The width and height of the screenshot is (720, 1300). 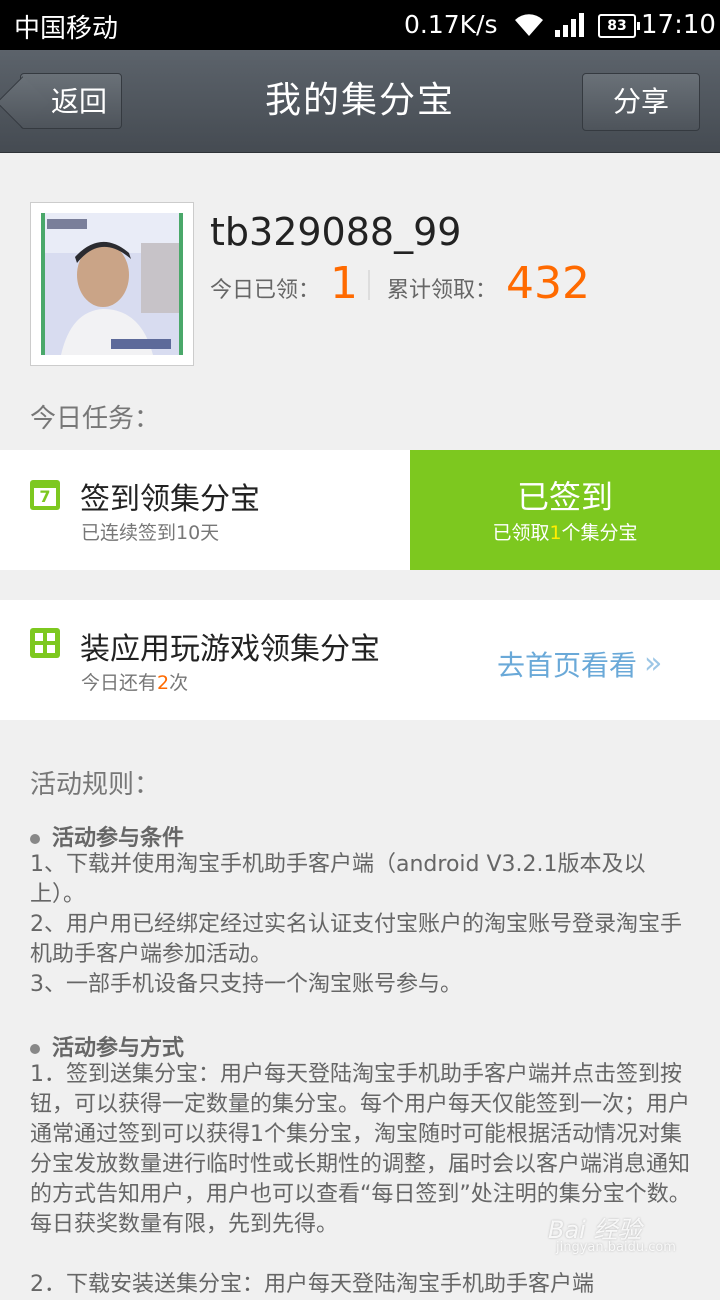 I want to click on goto-home-link: 去首页看看, so click(x=567, y=664).